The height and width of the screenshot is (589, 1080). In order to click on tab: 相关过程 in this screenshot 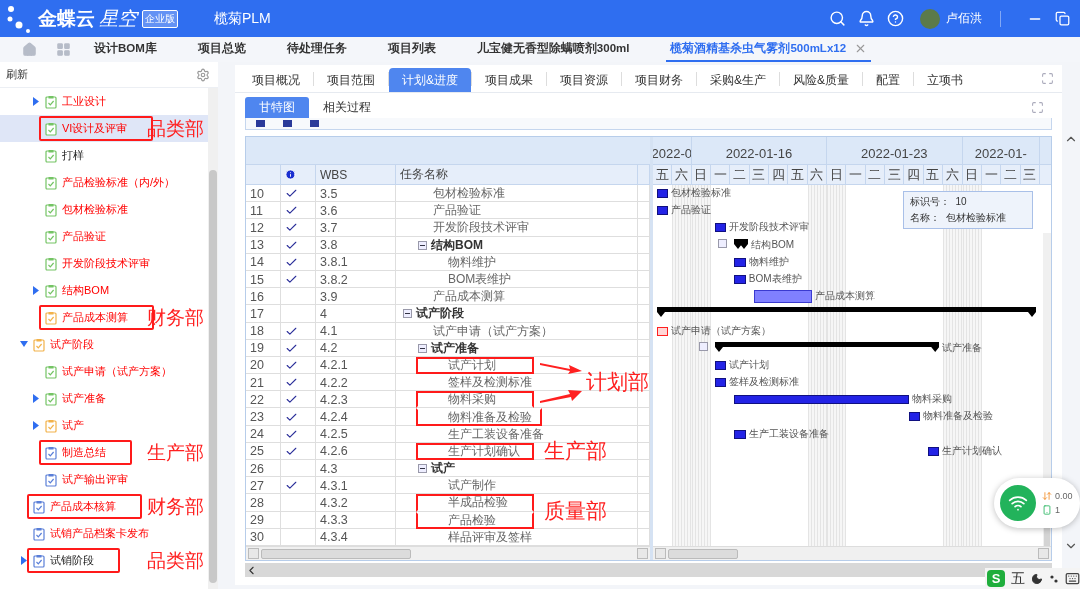, I will do `click(347, 107)`.